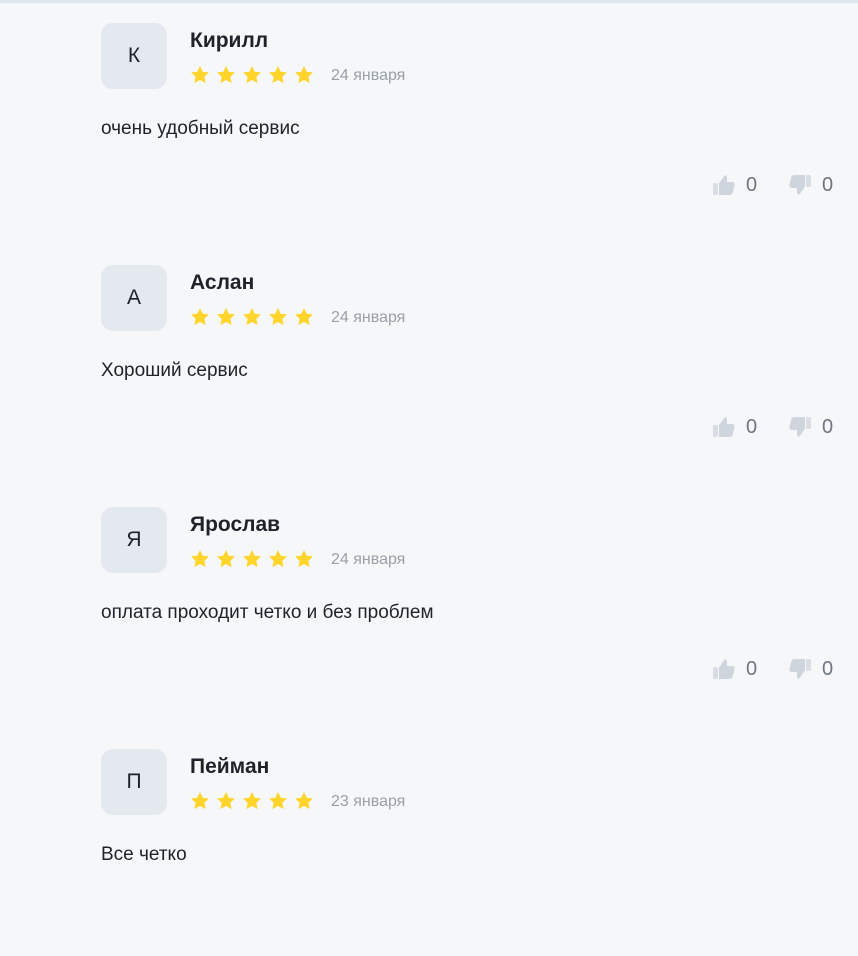  I want to click on avatar: Я, so click(134, 540).